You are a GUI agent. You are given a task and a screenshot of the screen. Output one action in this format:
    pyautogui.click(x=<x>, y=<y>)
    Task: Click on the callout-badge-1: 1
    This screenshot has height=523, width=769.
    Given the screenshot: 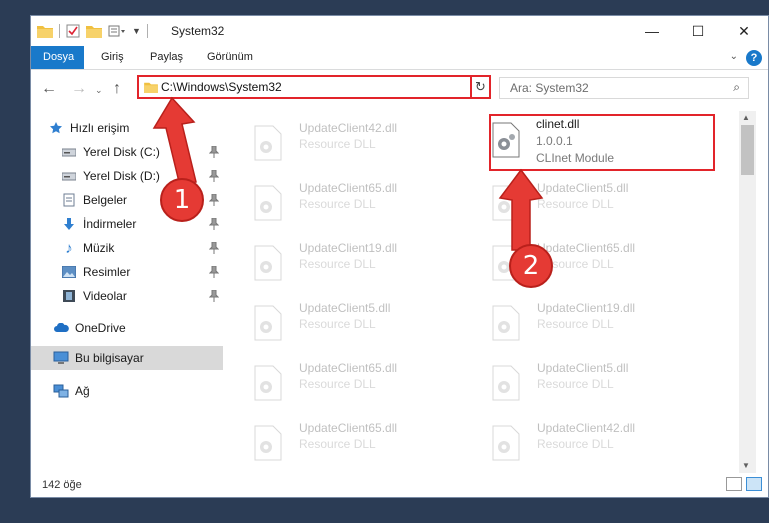 What is the action you would take?
    pyautogui.click(x=182, y=200)
    